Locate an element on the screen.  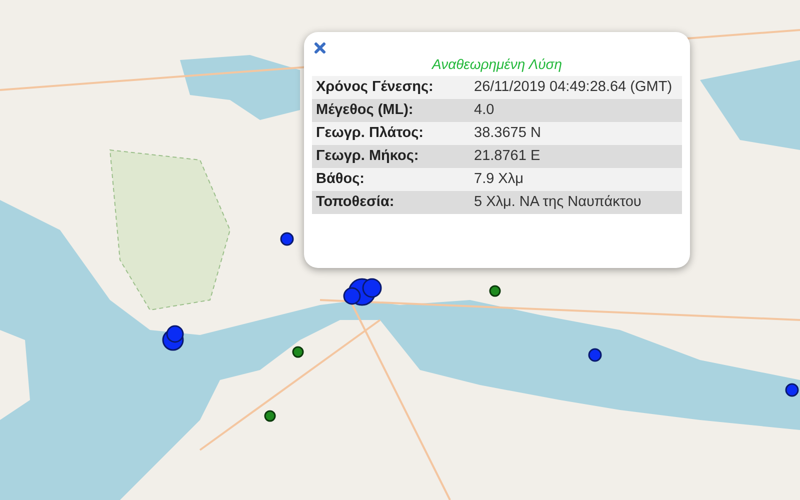
field-label: Χρόνος Γένεσης: is located at coordinates (391, 87).